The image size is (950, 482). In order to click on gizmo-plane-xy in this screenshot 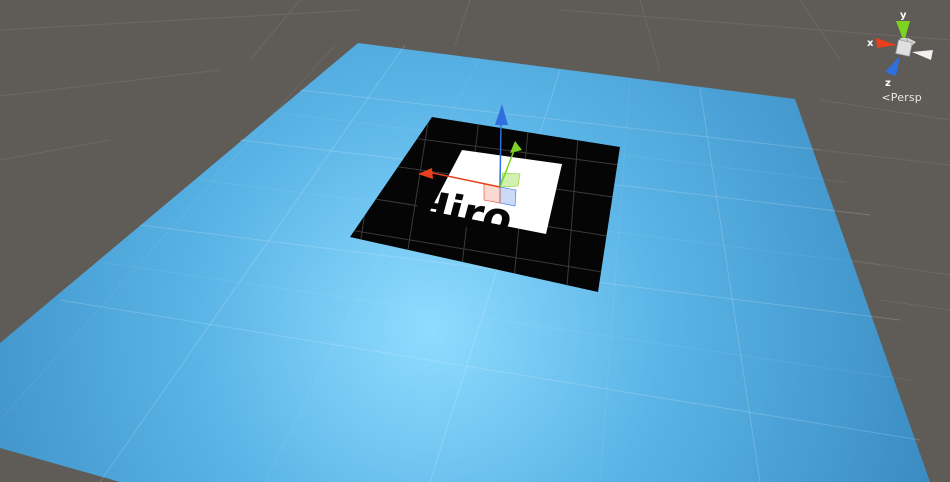, I will do `click(510, 180)`.